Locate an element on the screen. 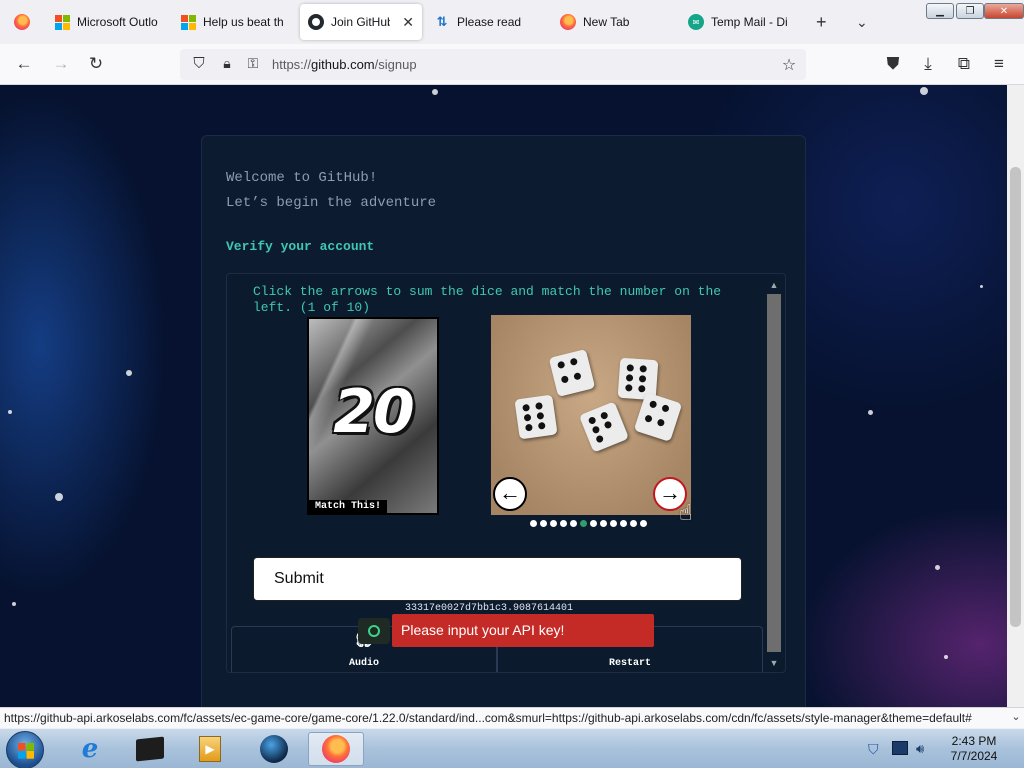 The image size is (1024, 768). page-scrollbar is located at coordinates (1015, 396).